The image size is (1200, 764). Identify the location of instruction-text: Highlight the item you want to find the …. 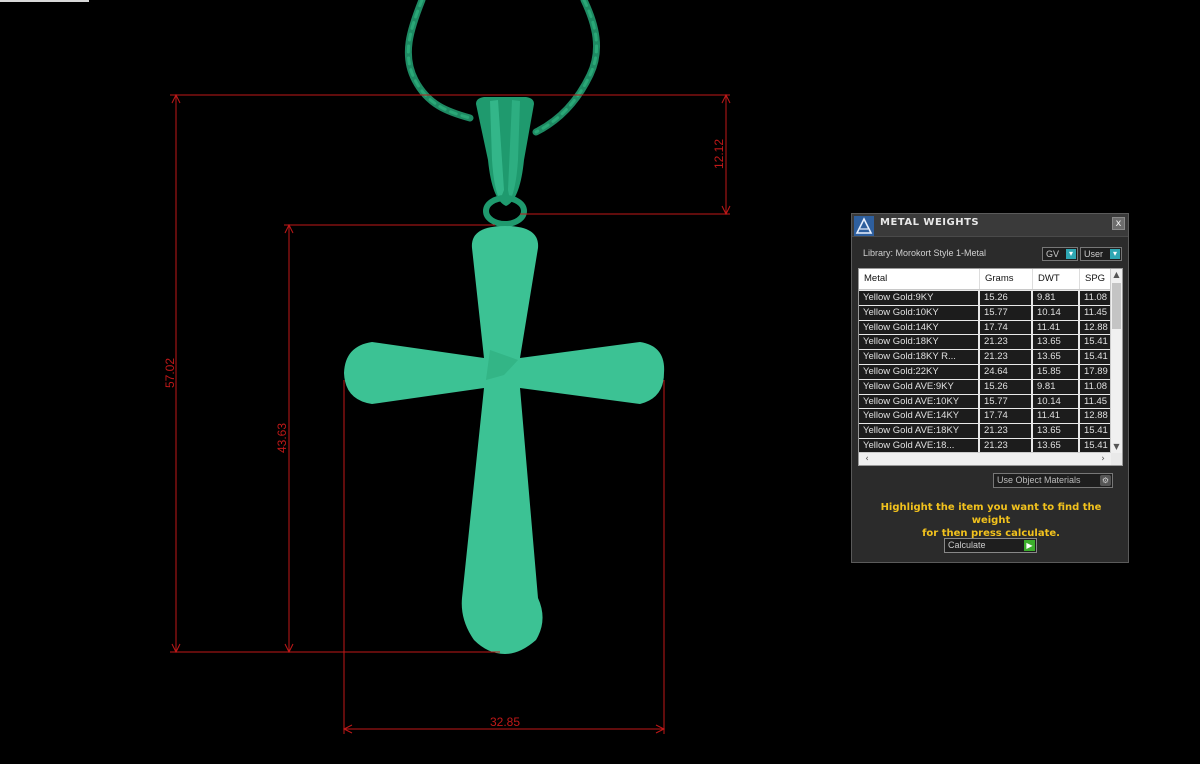
(991, 520).